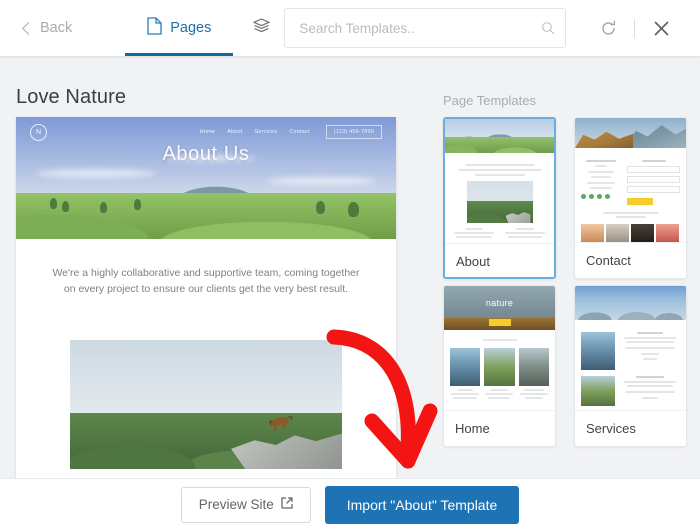  I want to click on refresh-icon, so click(608, 28).